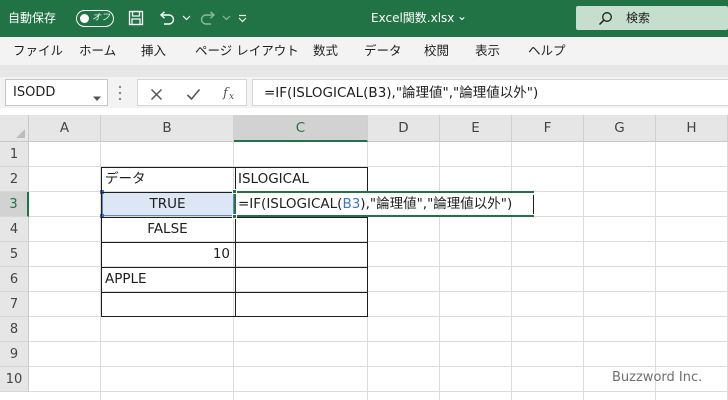 The width and height of the screenshot is (728, 400). I want to click on ribbon-tabs: ファイル ホーム 挿入 ページ レイアウト 数式 データ 校閲 表示 ヘルプ, so click(364, 51).